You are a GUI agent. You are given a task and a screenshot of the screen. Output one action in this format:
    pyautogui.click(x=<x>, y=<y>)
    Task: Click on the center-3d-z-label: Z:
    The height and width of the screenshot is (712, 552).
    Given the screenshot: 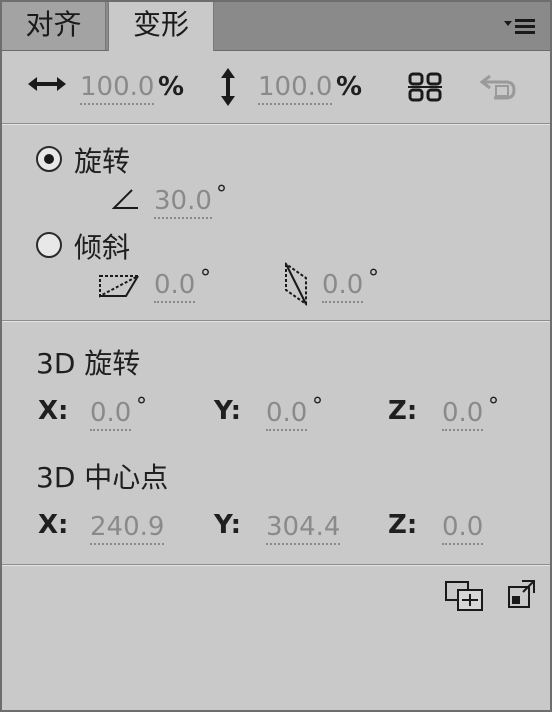 What is the action you would take?
    pyautogui.click(x=403, y=525)
    